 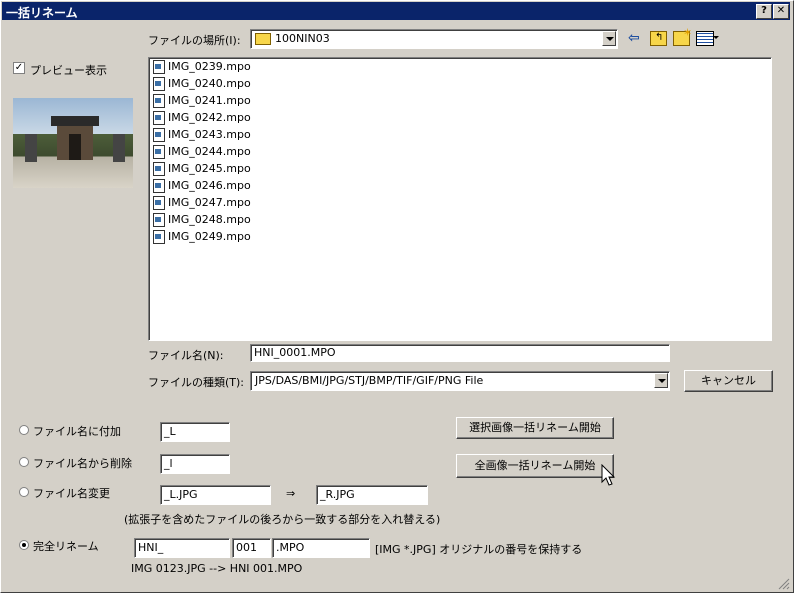 I want to click on file-name: IMG_0246.mpo, so click(x=209, y=185).